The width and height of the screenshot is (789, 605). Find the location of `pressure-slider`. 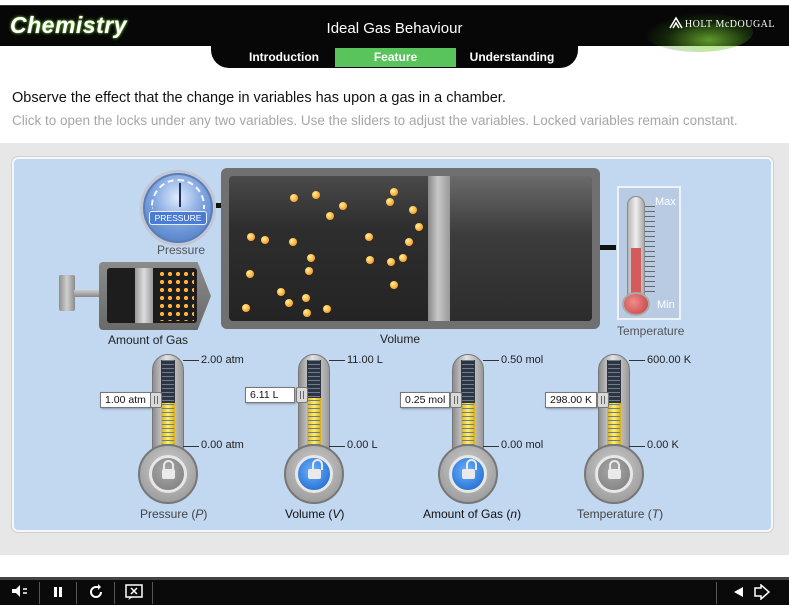

pressure-slider is located at coordinates (168, 434).